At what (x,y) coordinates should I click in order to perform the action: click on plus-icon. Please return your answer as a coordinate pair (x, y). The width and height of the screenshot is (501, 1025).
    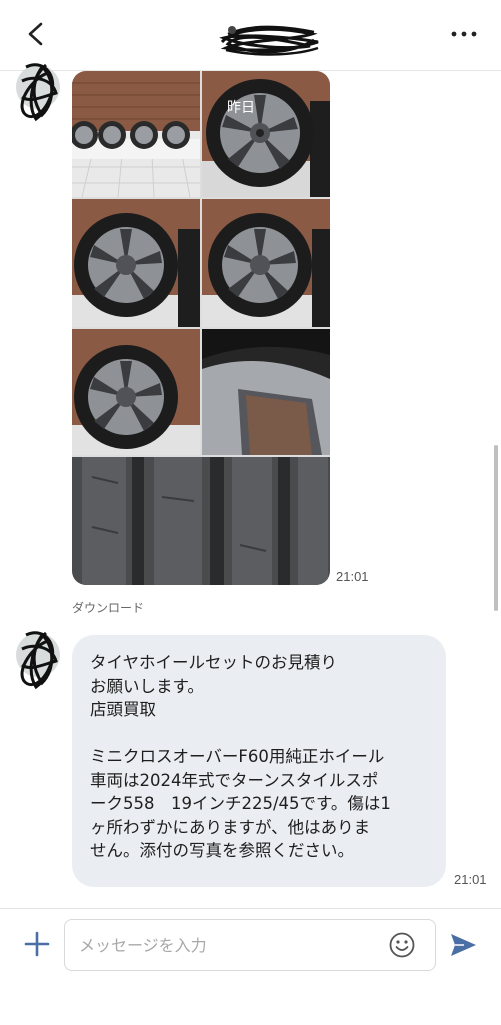
    Looking at the image, I should click on (37, 944).